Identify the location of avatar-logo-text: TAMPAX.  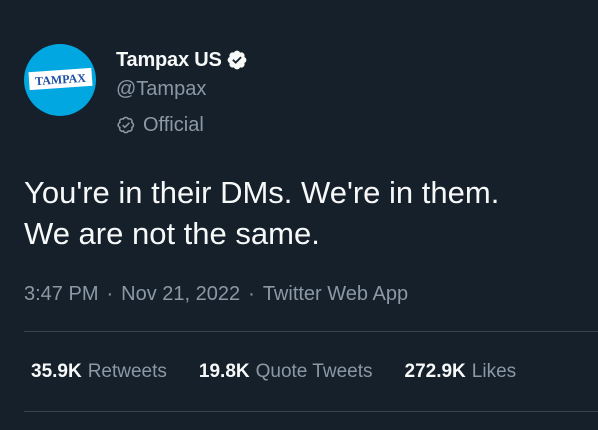
(61, 80).